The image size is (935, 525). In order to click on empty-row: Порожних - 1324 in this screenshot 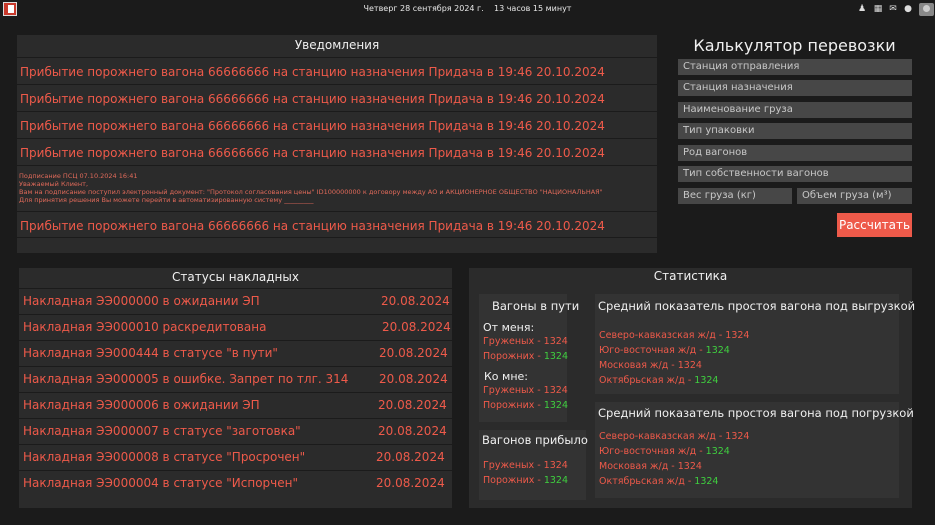, I will do `click(525, 480)`.